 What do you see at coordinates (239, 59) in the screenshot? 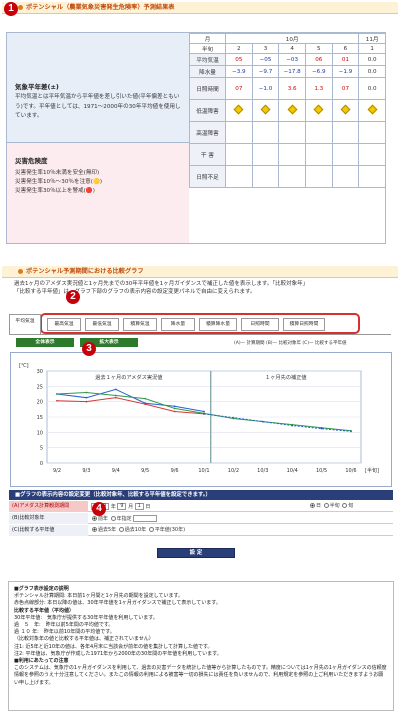
I see `value-cell: 05` at bounding box center [239, 59].